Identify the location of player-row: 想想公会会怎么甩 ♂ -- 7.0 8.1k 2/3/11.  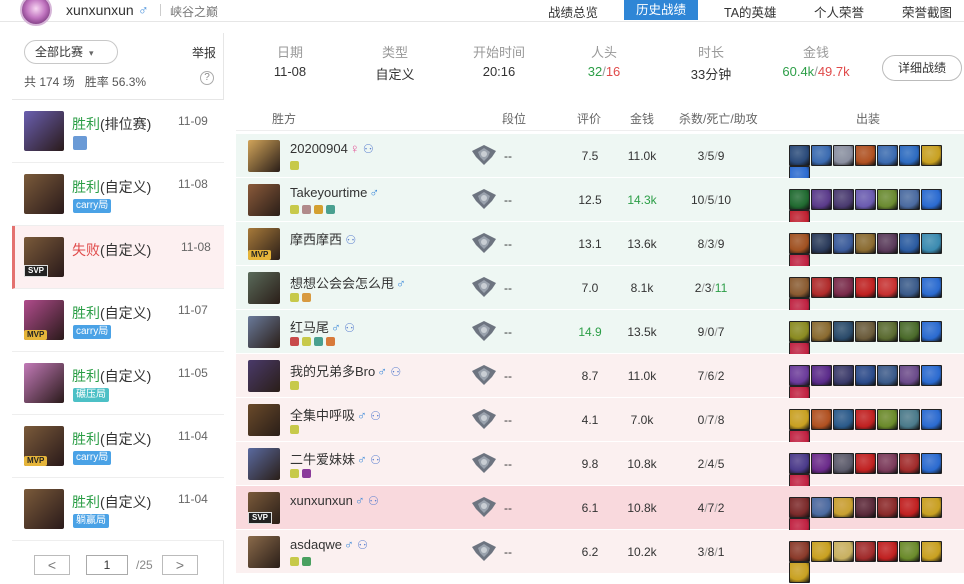
(600, 292).